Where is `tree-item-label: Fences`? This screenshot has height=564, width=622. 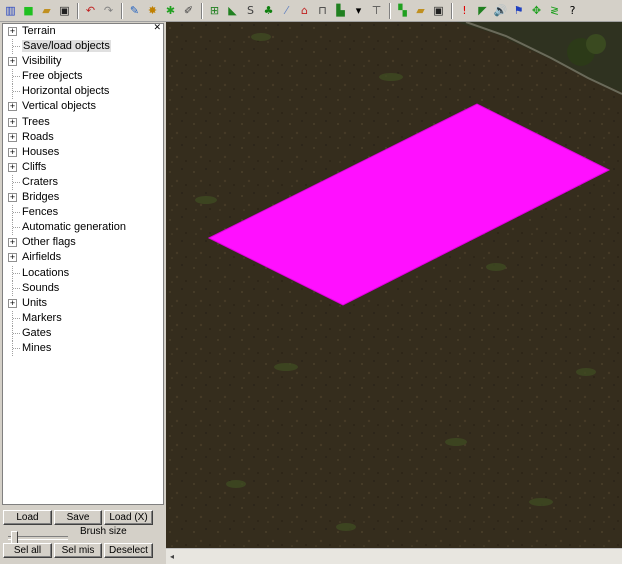
tree-item-label: Fences is located at coordinates (40, 212).